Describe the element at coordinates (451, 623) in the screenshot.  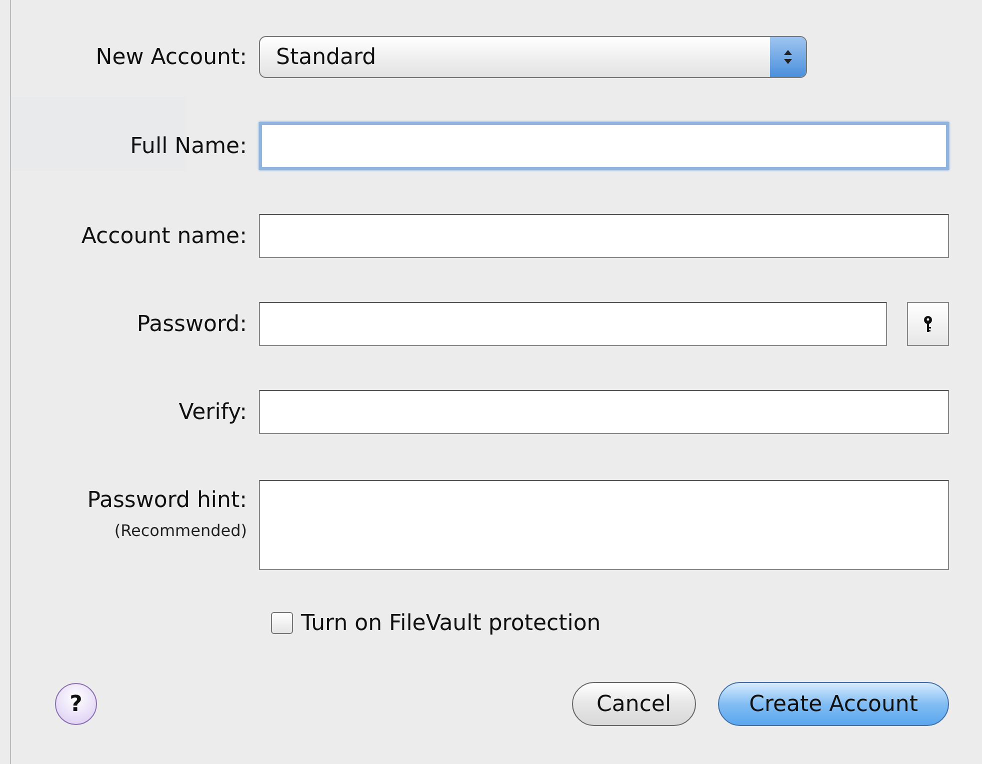
I see `checkbox-label: Turn on FileVault protection` at that location.